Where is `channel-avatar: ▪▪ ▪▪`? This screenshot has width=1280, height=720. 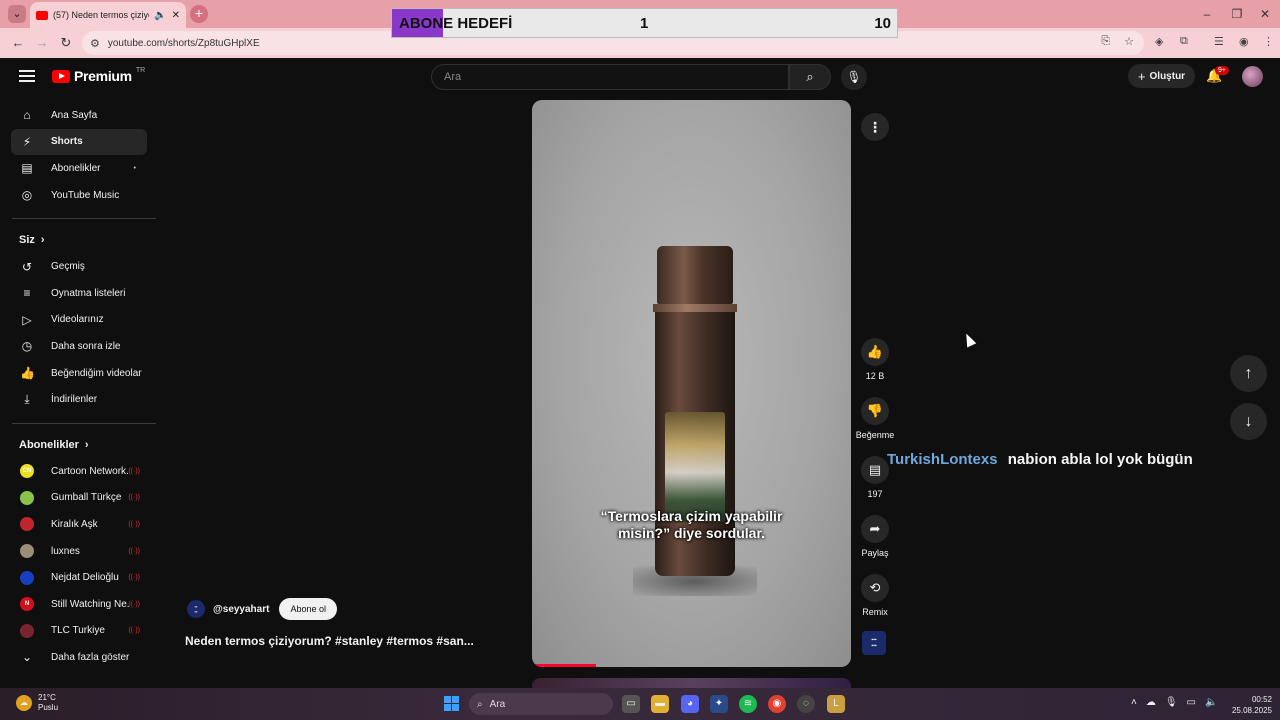
channel-avatar: ▪▪ ▪▪ is located at coordinates (196, 609).